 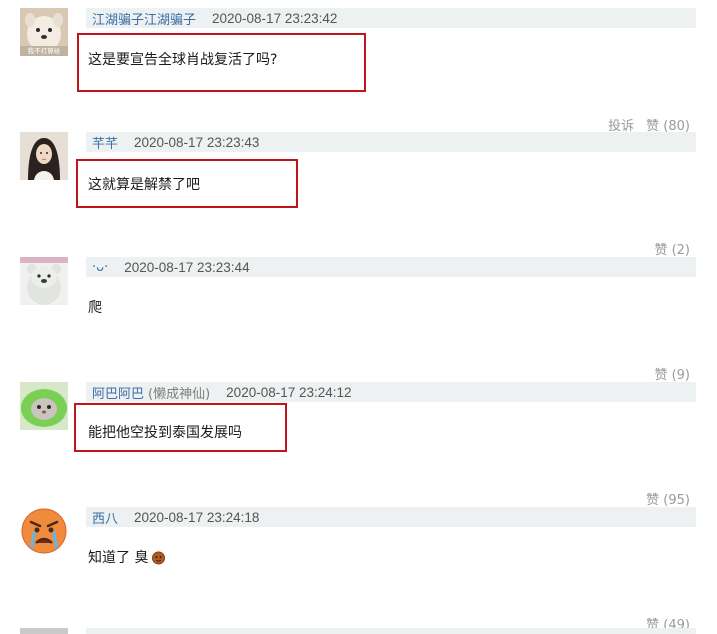 I want to click on user-tag: (懒成神仙), so click(x=179, y=394).